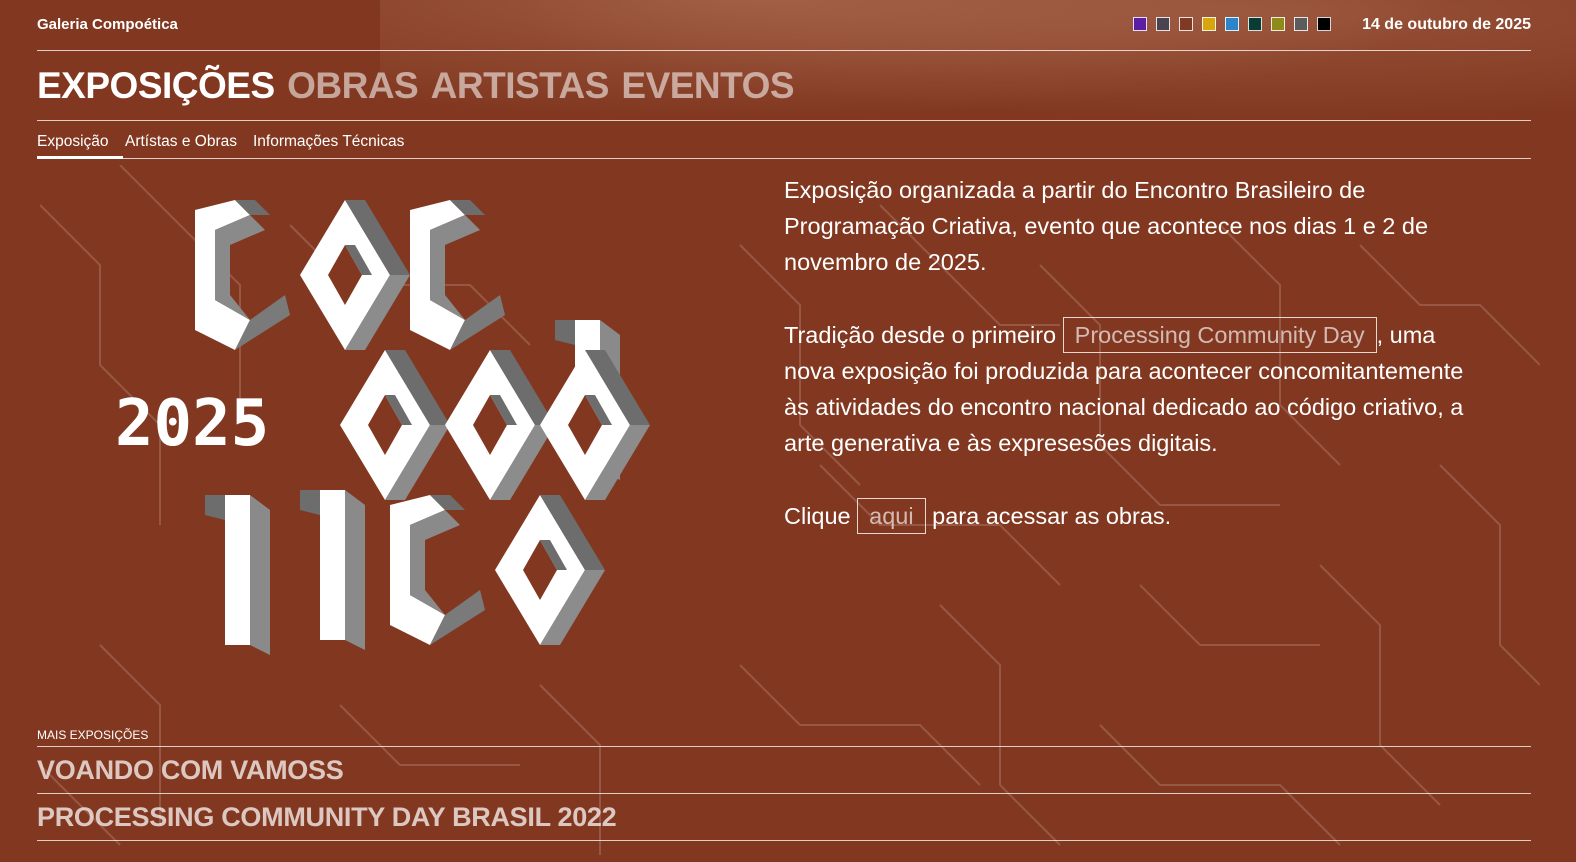 The image size is (1576, 862). What do you see at coordinates (784, 817) in the screenshot?
I see `exhibition-link-pcd-2022: PROCESSING COMMUNITY DAY BRASIL 2022` at bounding box center [784, 817].